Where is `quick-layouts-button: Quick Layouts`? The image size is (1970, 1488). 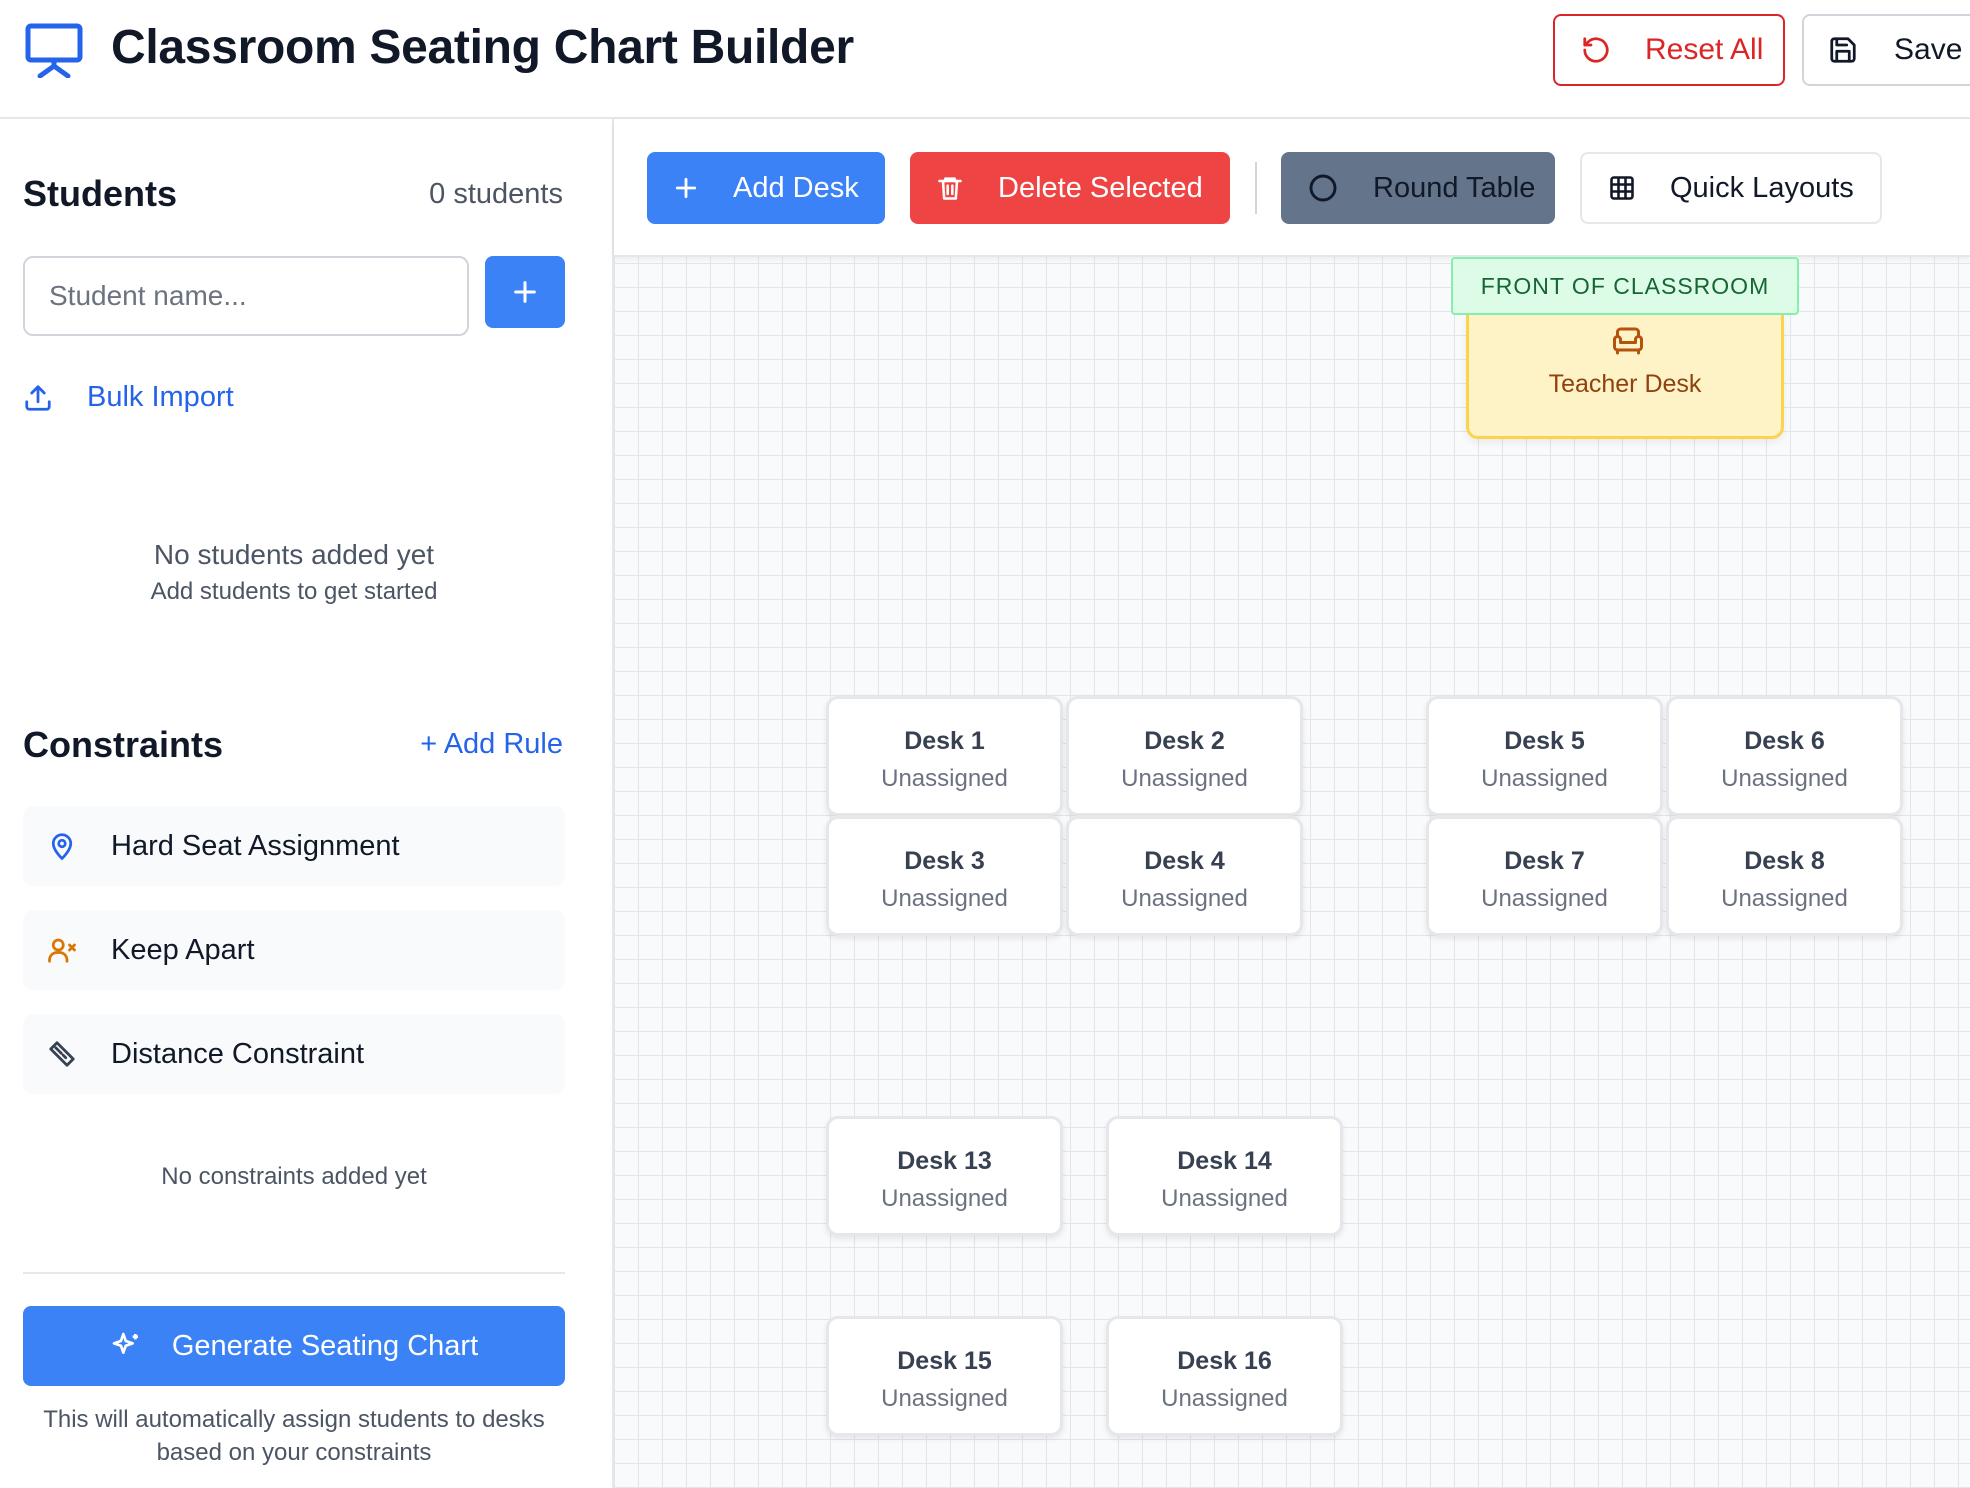 quick-layouts-button: Quick Layouts is located at coordinates (1731, 188).